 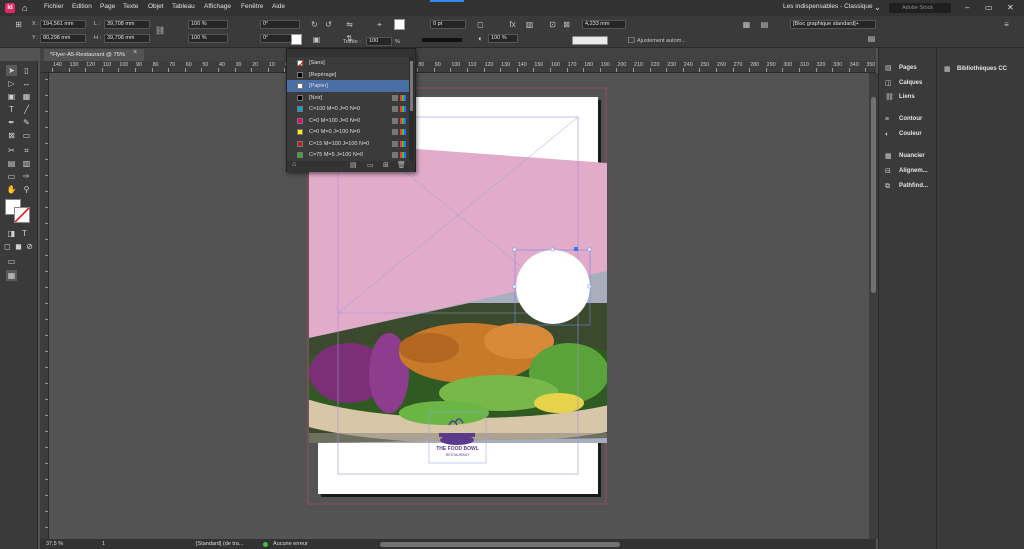 I want to click on gradient-feather-tool-icon: ▥, so click(x=26, y=163).